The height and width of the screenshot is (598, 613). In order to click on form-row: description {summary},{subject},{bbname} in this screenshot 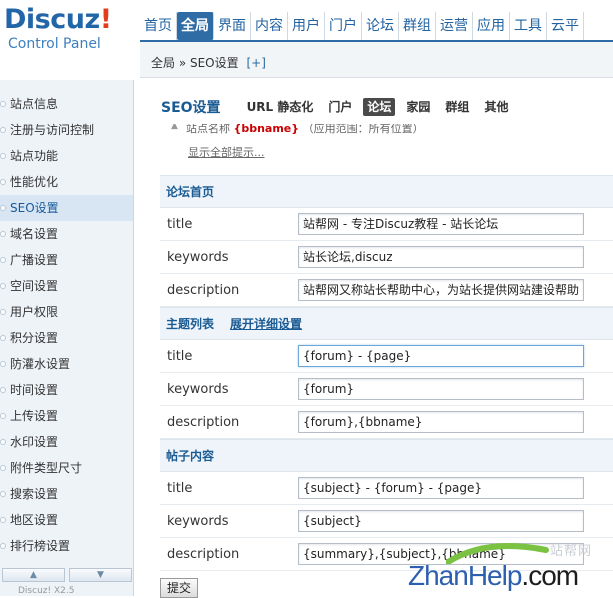, I will do `click(386, 554)`.